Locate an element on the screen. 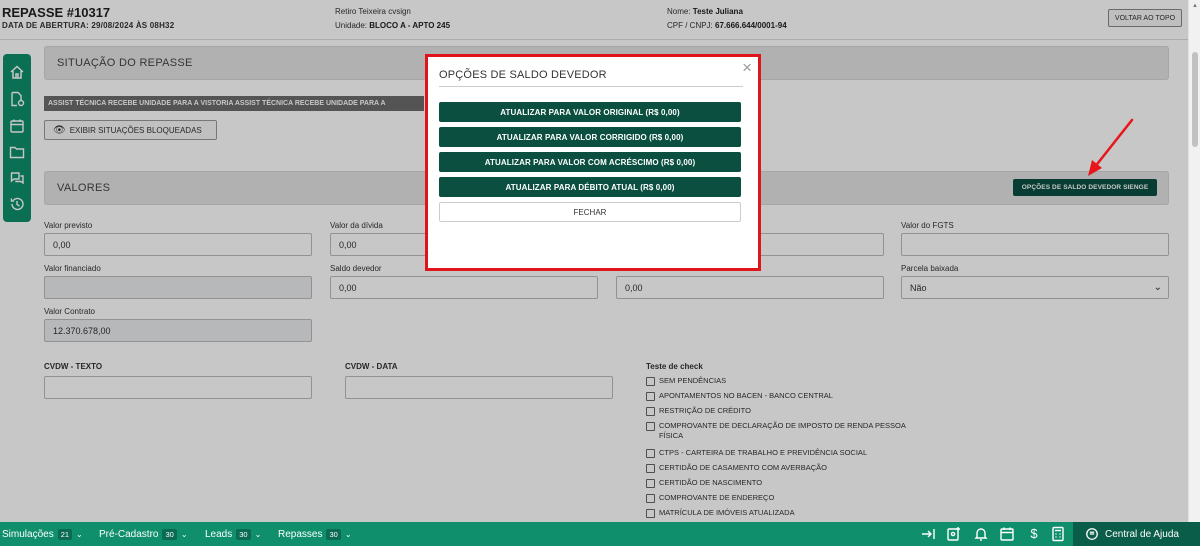  calendar-icon is located at coordinates (1007, 534).